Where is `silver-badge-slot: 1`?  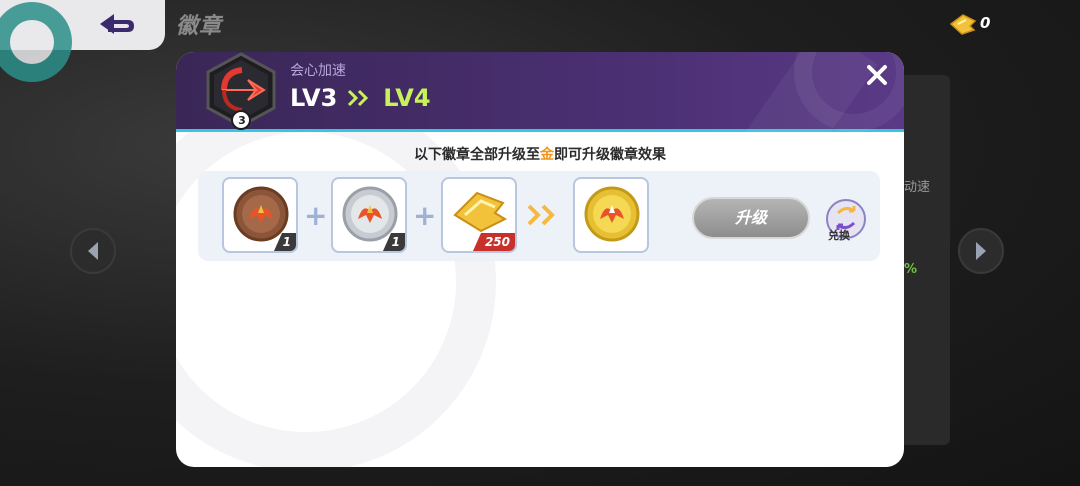
silver-badge-slot: 1 is located at coordinates (369, 215).